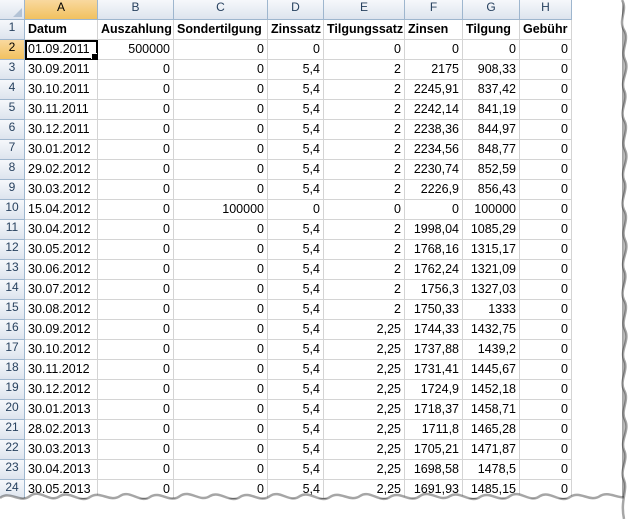 Image resolution: width=636 pixels, height=519 pixels. I want to click on data-cell: 1698,58, so click(434, 470).